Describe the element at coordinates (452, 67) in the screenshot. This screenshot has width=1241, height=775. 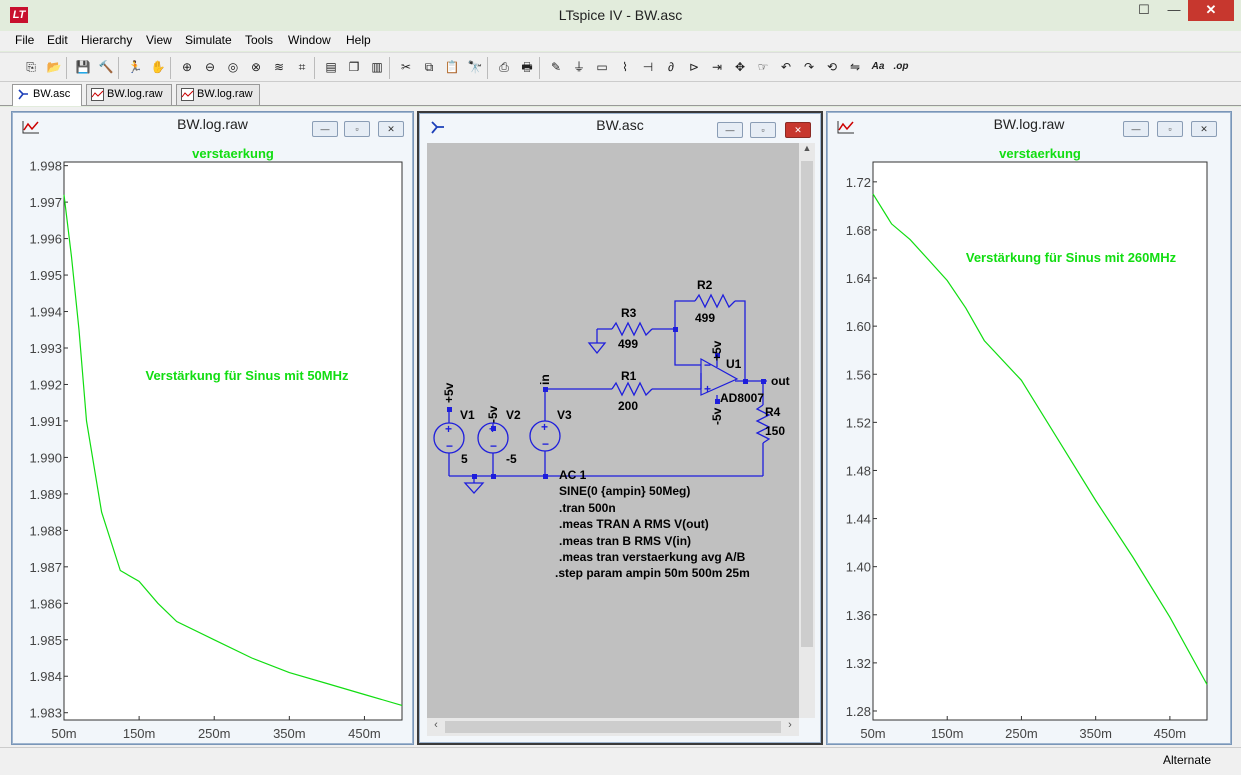
I see `paste-icon: 📋` at that location.